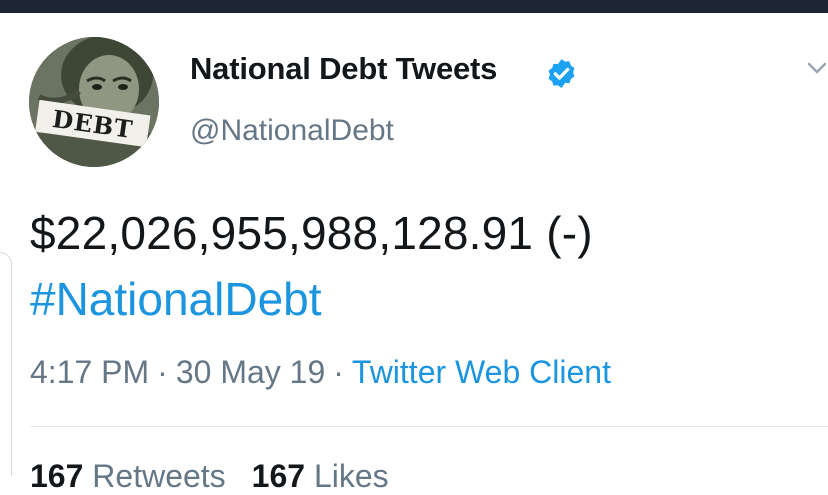 The image size is (828, 495). What do you see at coordinates (57, 476) in the screenshot?
I see `retweets-count: 167` at bounding box center [57, 476].